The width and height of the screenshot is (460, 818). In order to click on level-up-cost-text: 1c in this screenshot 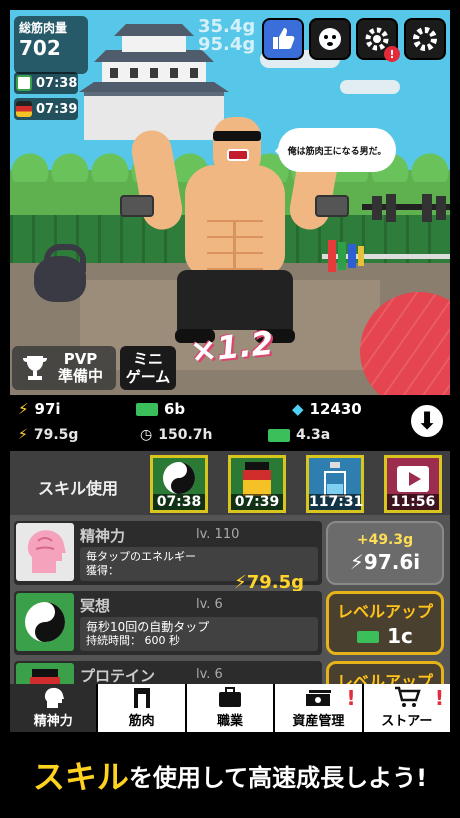, I will do `click(400, 636)`.